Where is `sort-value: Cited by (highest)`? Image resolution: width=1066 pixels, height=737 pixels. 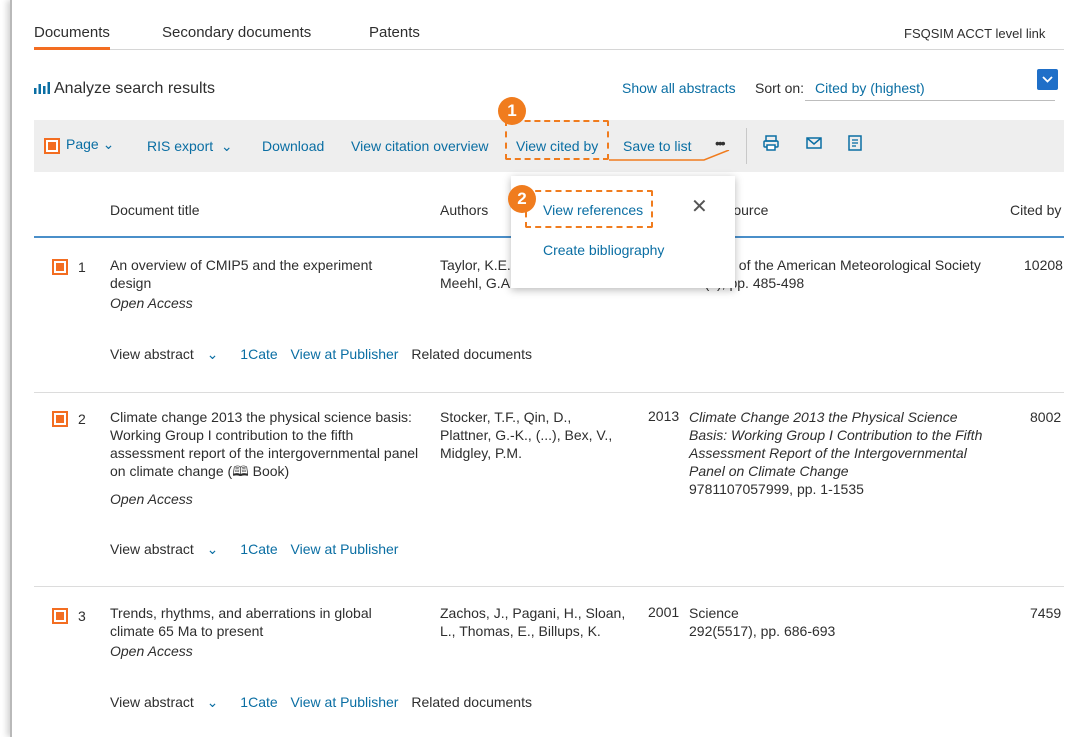
sort-value: Cited by (highest) is located at coordinates (870, 88).